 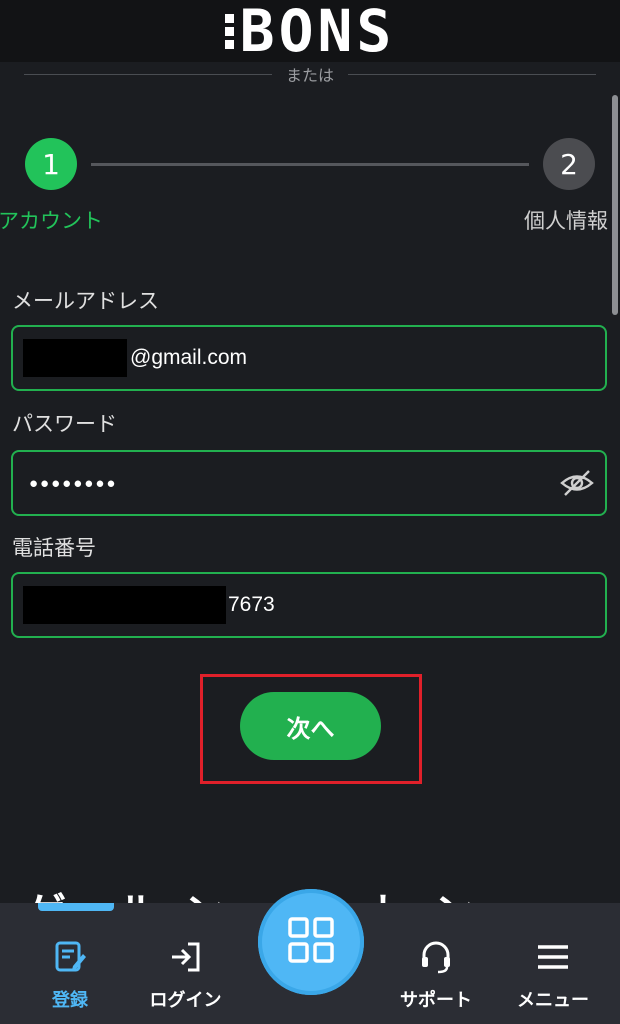 What do you see at coordinates (189, 357) in the screenshot?
I see `email-value: @gmail.com` at bounding box center [189, 357].